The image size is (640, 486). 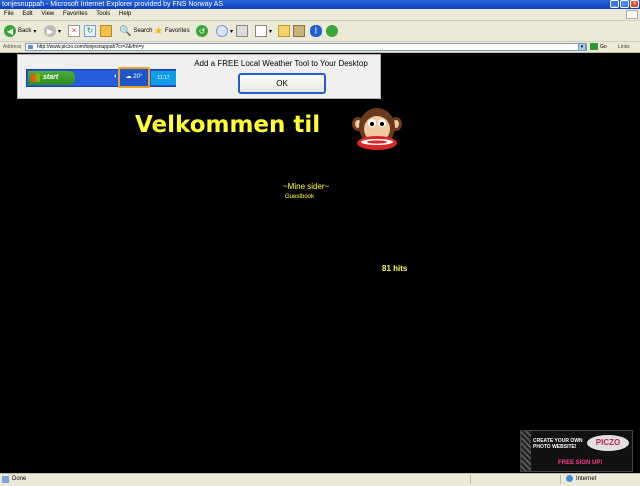 I want to click on window-controls: _ □ ×, so click(x=624, y=4).